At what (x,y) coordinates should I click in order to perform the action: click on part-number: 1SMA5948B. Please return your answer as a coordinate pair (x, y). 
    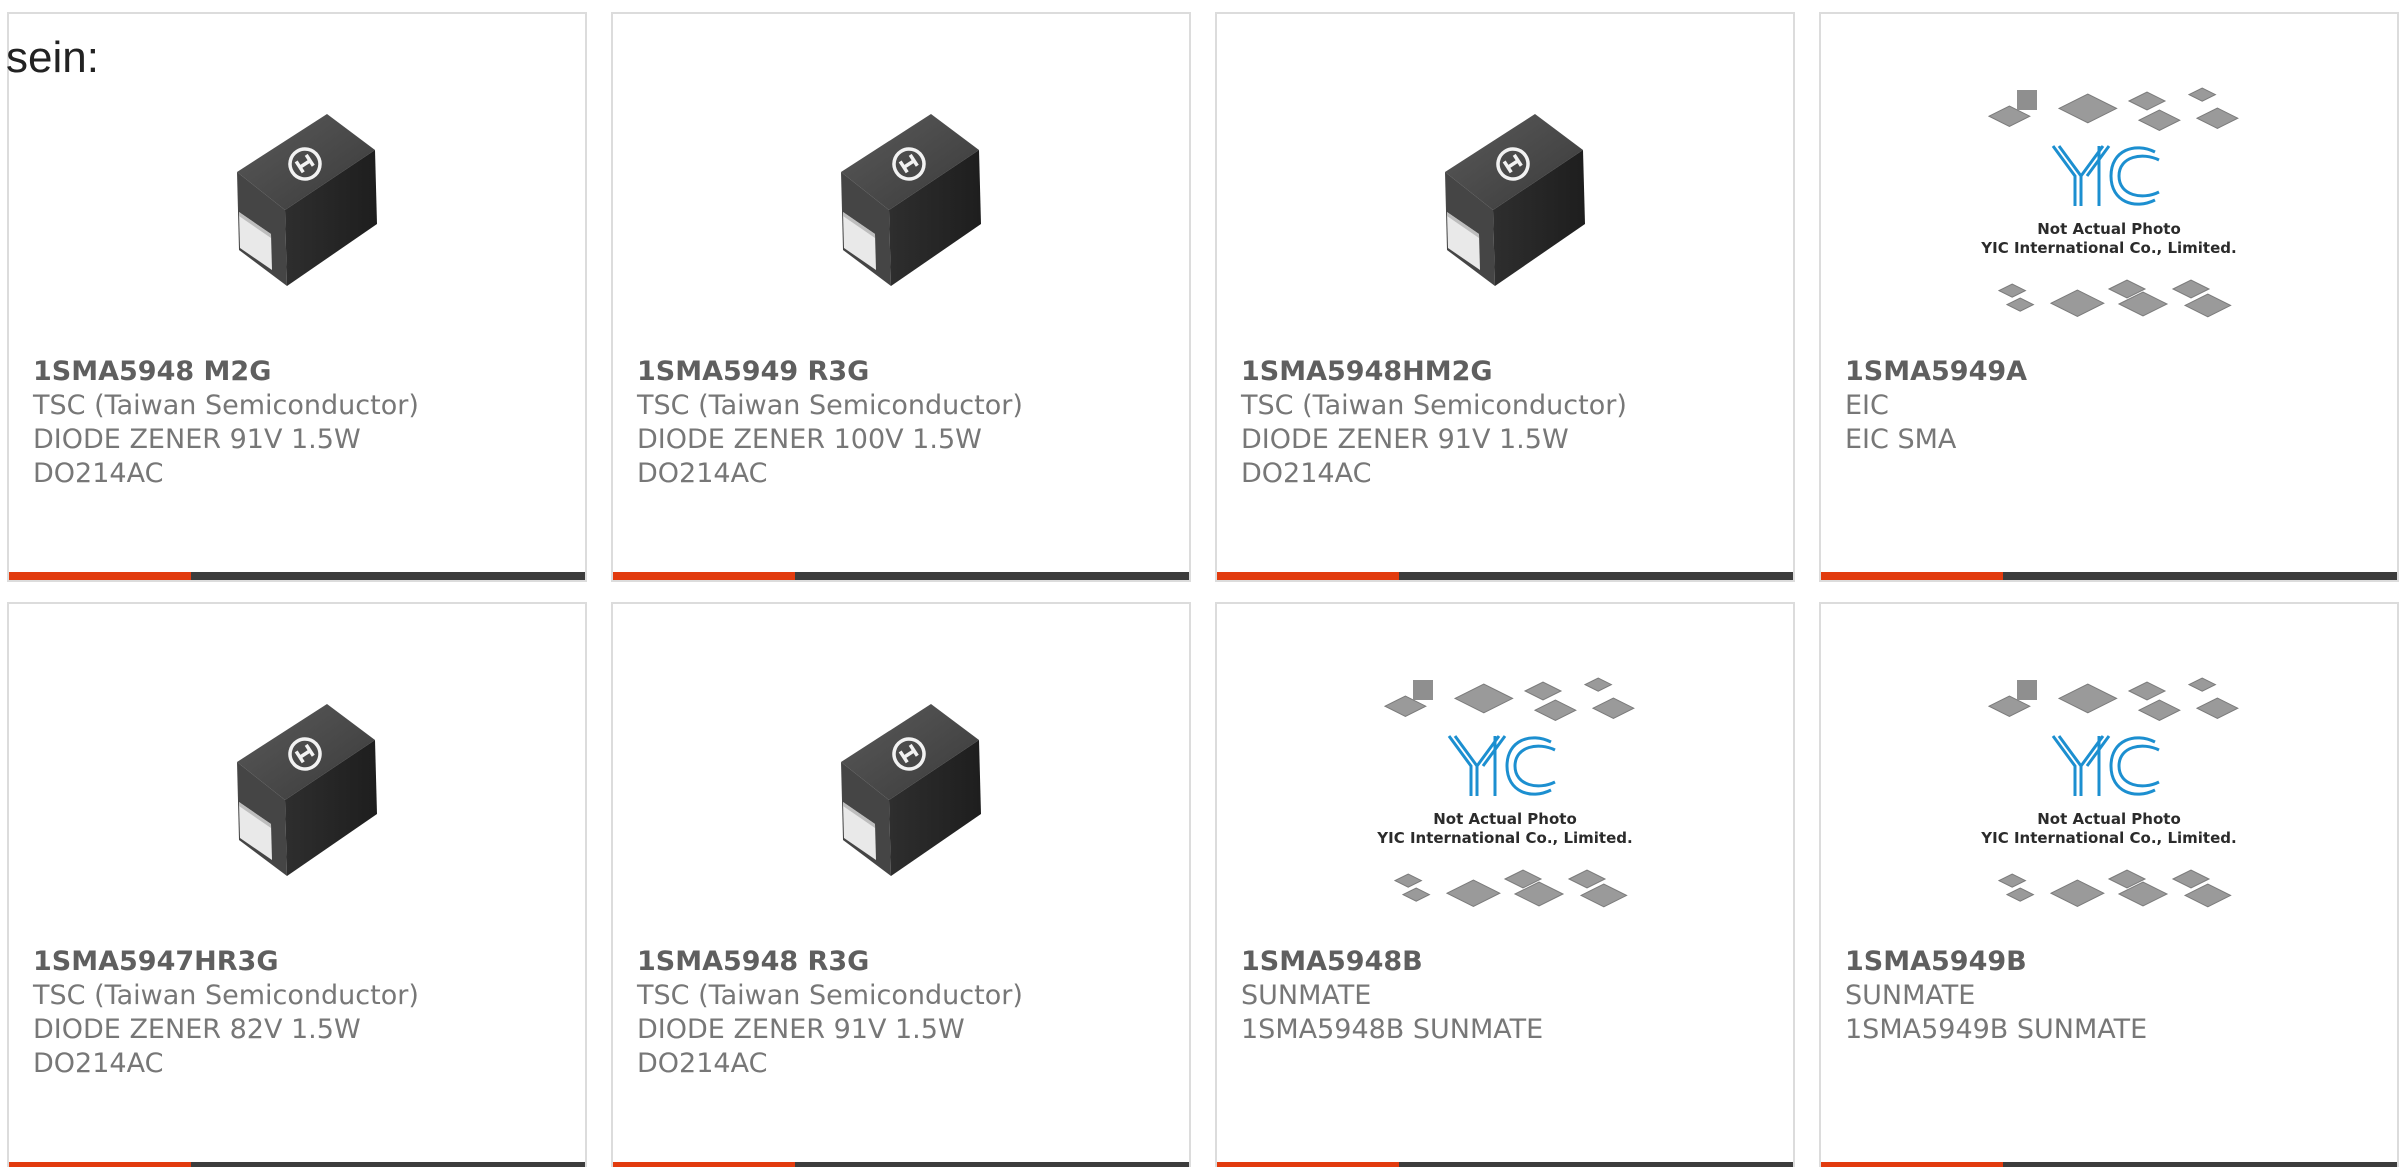
    Looking at the image, I should click on (1392, 962).